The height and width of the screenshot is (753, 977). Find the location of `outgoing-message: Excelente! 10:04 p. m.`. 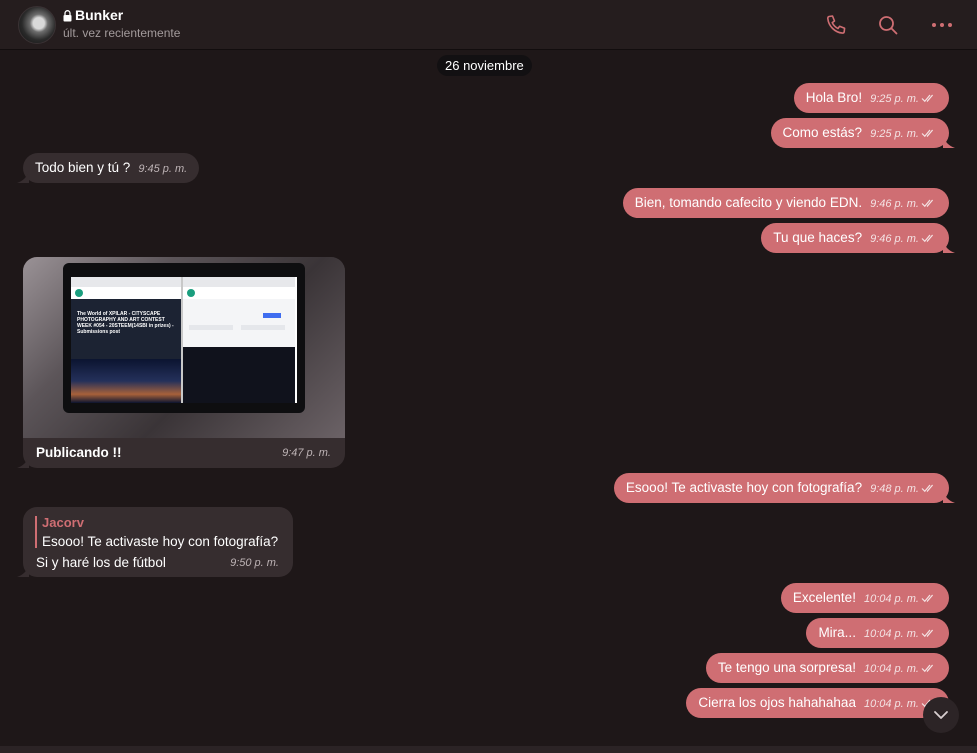

outgoing-message: Excelente! 10:04 p. m. is located at coordinates (864, 598).